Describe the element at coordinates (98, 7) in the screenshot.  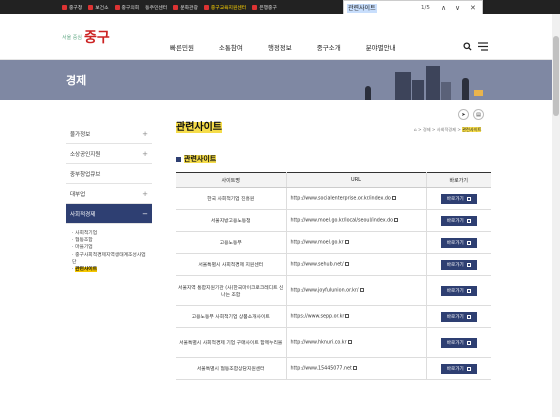
I see `utility-link: 보건소` at that location.